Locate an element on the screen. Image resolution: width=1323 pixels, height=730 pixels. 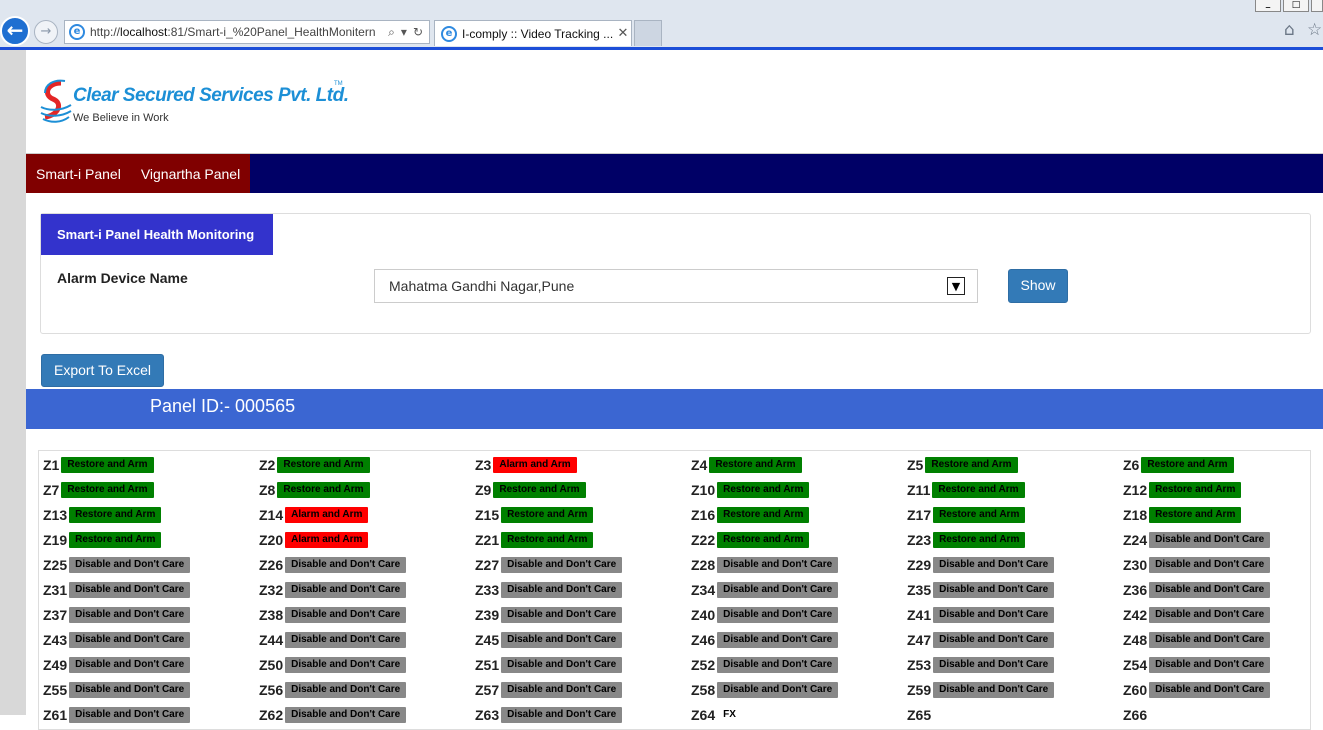
left-gutter is located at coordinates (13, 382).